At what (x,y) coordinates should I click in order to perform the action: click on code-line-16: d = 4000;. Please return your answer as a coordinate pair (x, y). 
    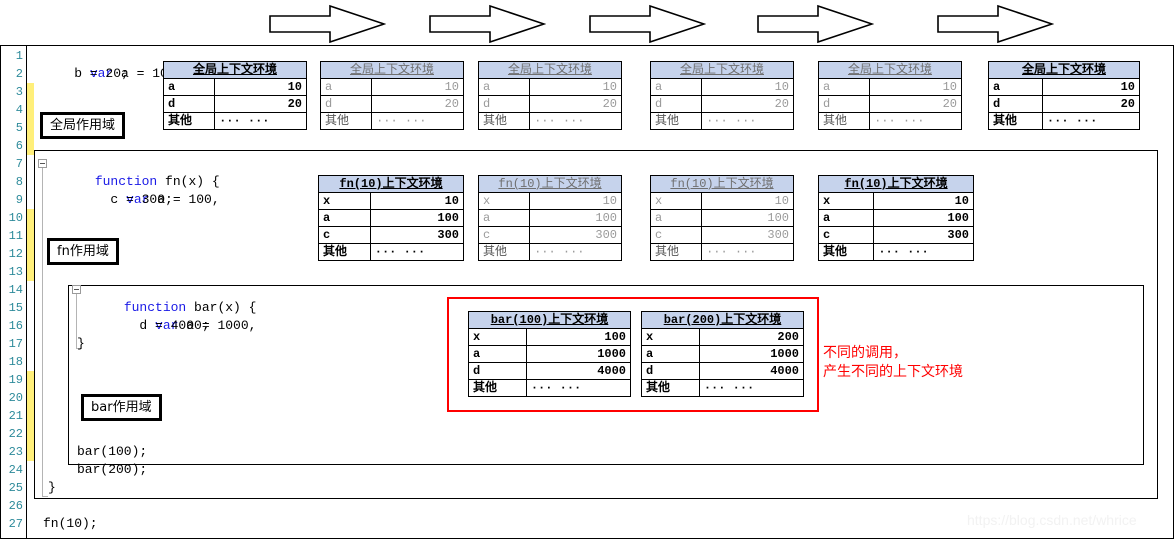
    Looking at the image, I should click on (143, 326).